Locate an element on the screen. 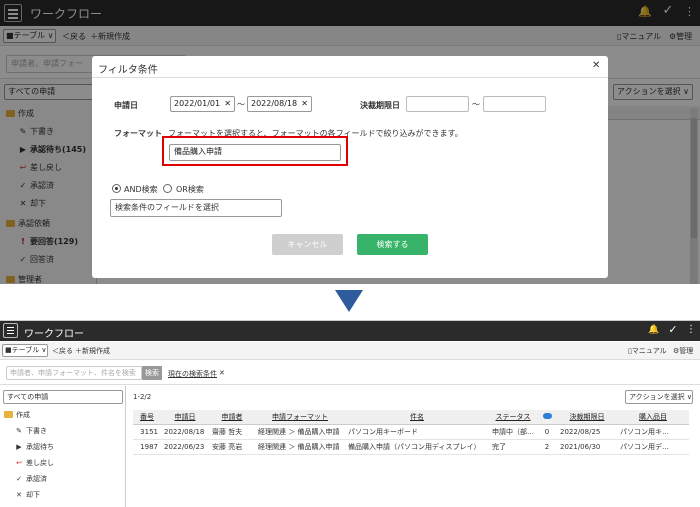  view-select: ■テーブル ∨ is located at coordinates (25, 350).